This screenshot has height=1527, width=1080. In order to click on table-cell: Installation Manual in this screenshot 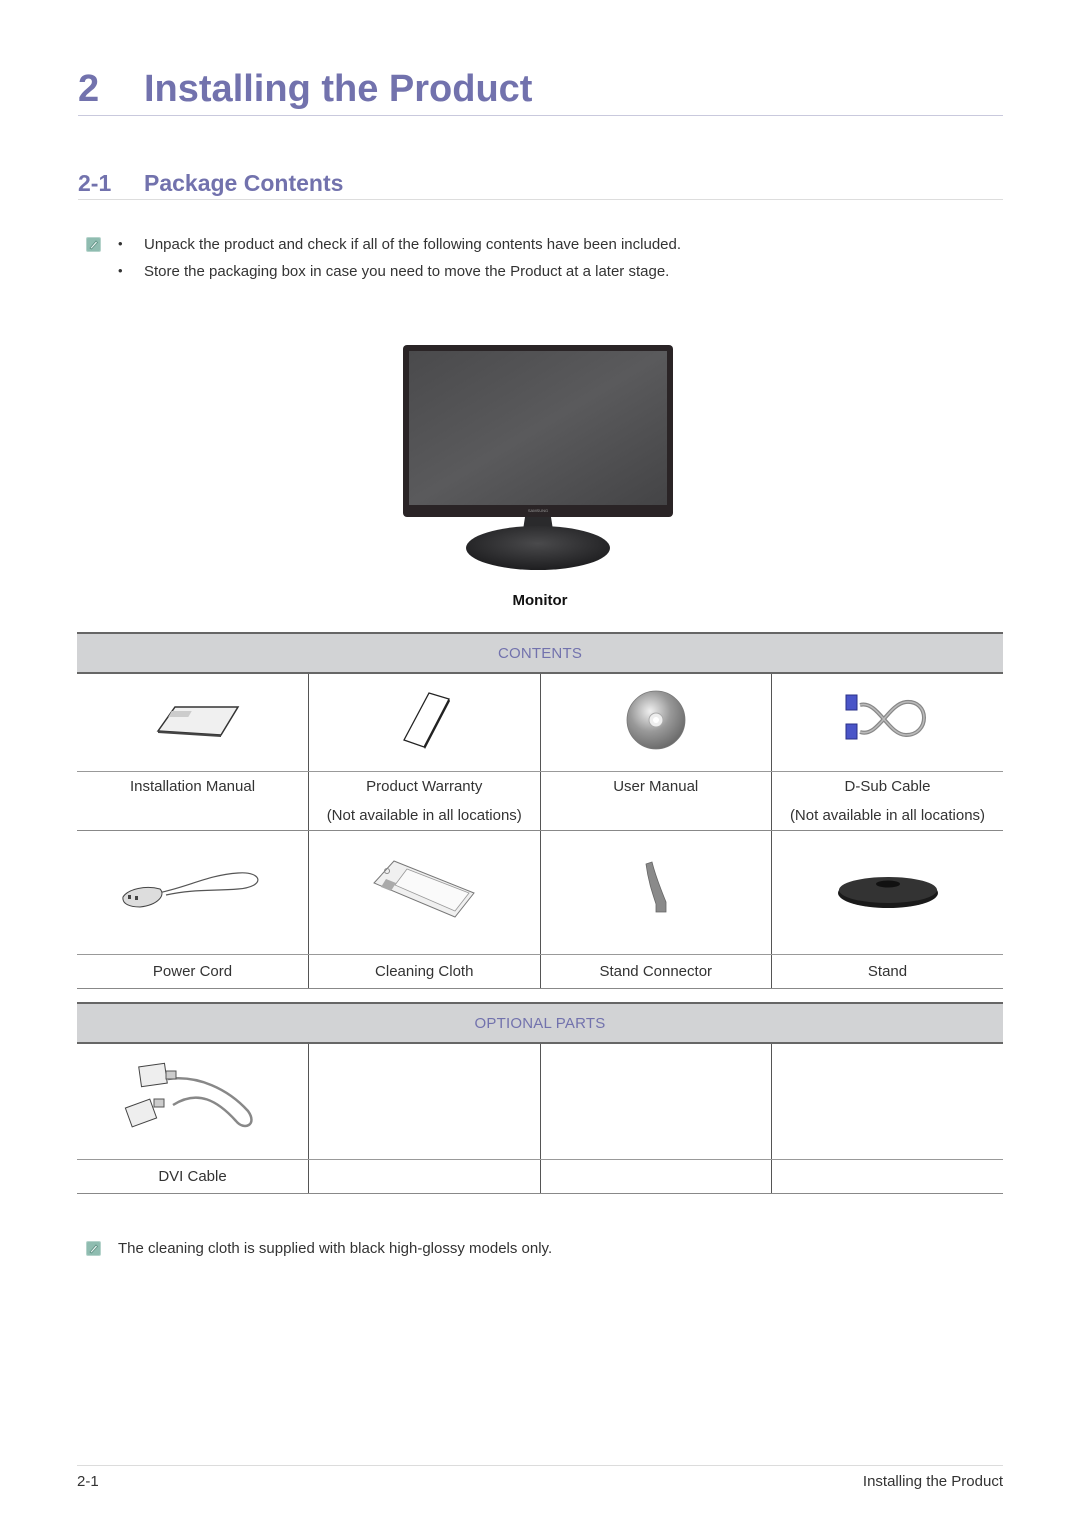, I will do `click(193, 801)`.